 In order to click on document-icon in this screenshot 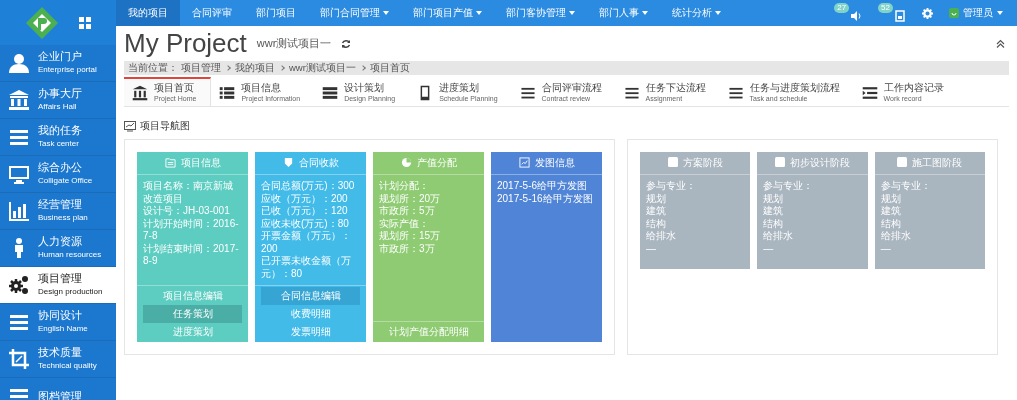, I will do `click(900, 16)`.